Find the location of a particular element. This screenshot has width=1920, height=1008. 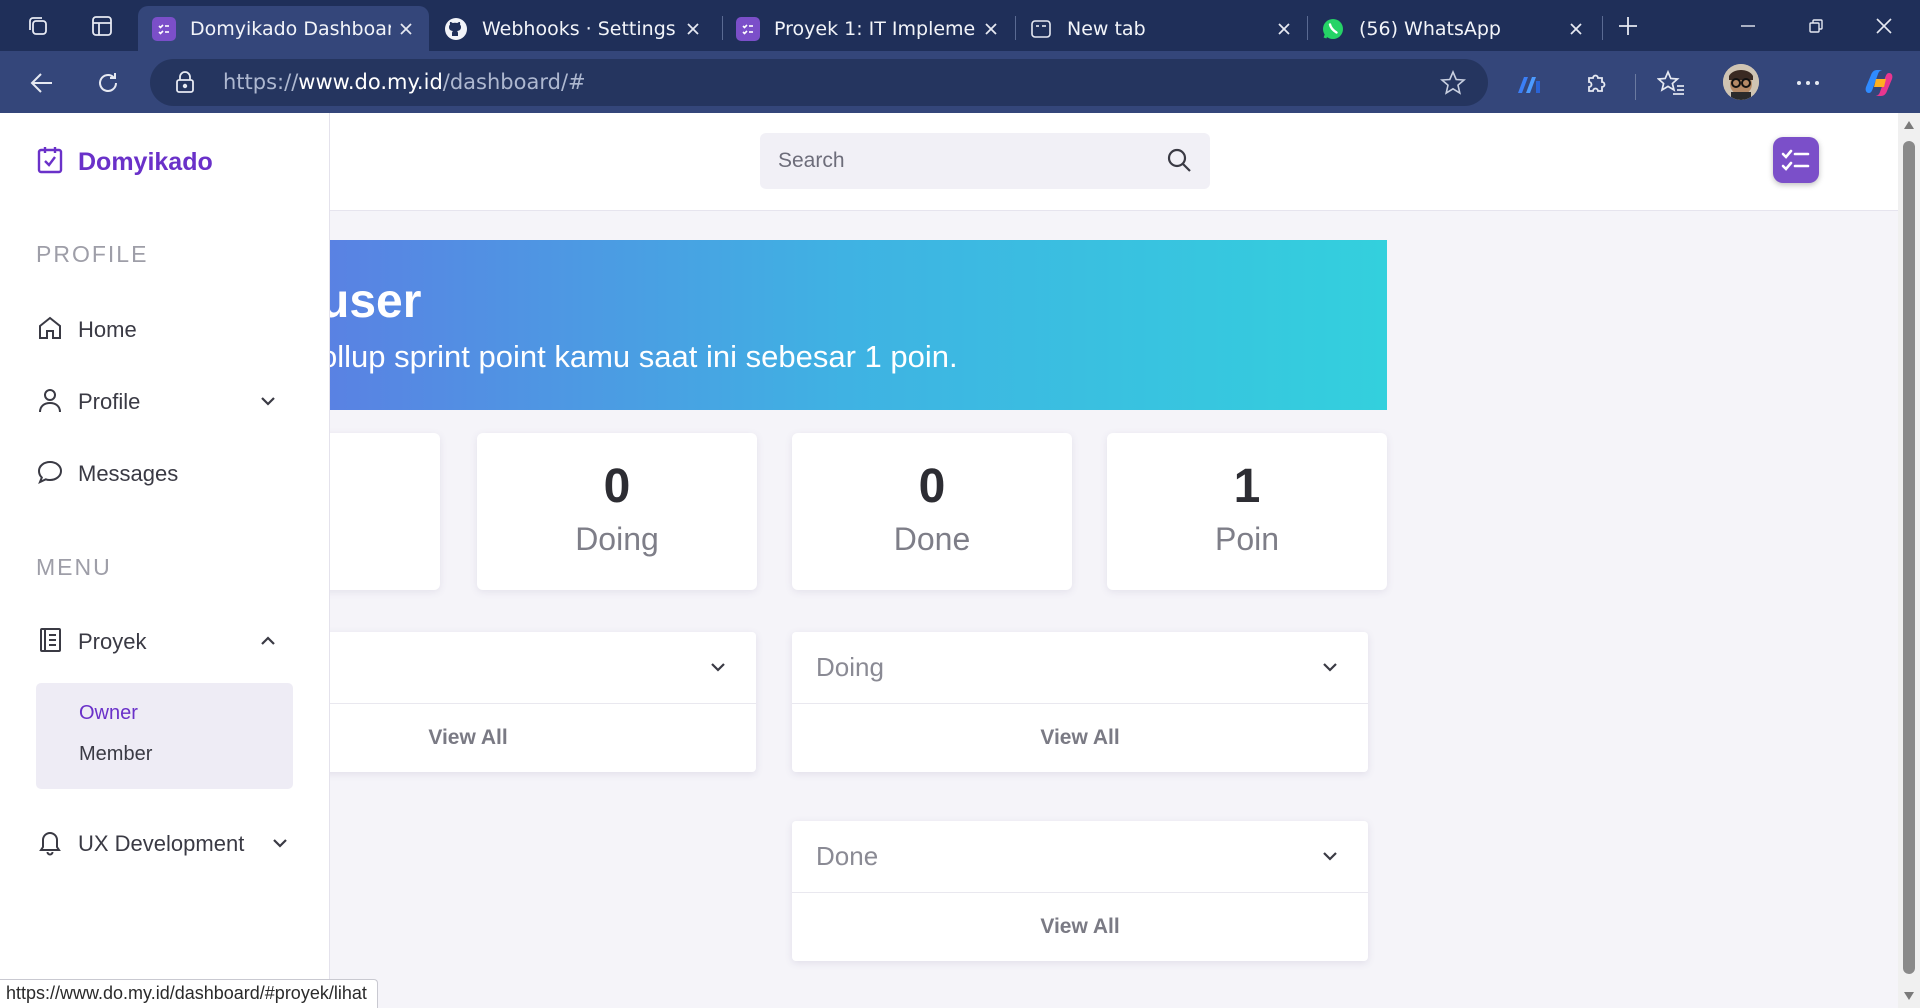

tab-proyek-1: Proyek 1: IT Implementor is located at coordinates (868, 28).